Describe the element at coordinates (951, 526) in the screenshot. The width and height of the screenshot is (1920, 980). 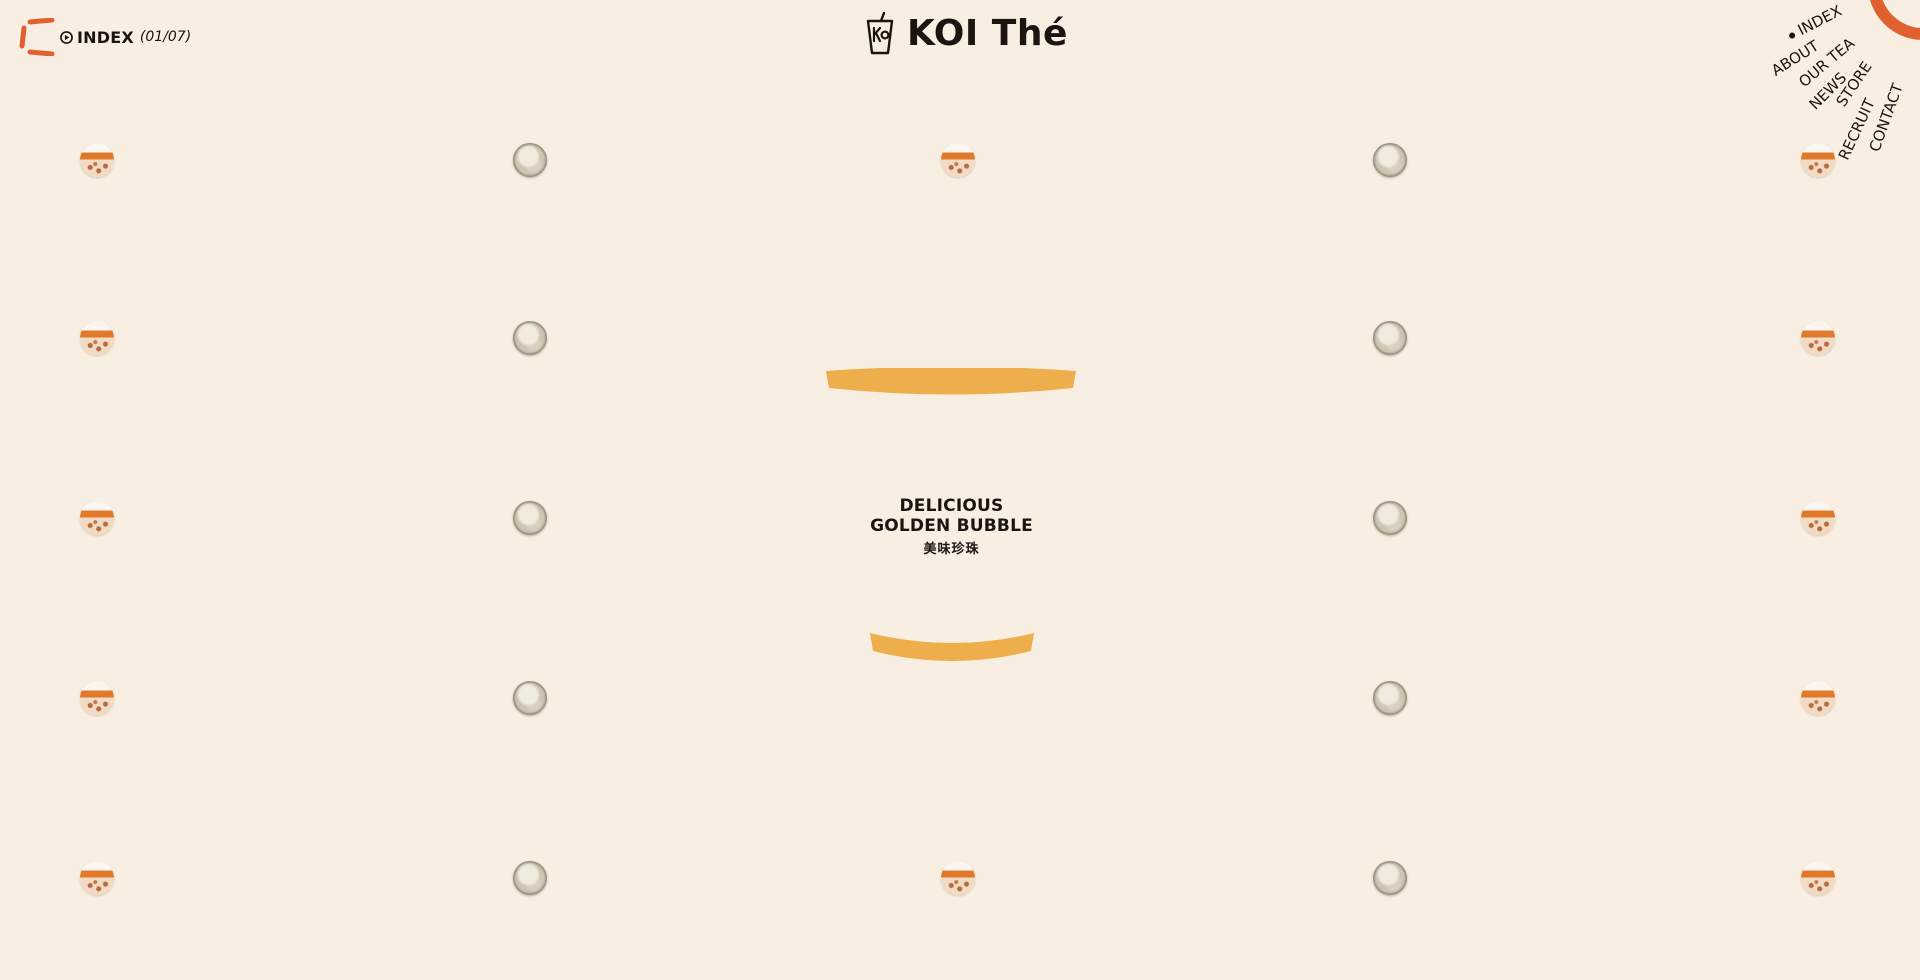
I see `hero-title-line-2: GOLDEN BUBBLE` at that location.